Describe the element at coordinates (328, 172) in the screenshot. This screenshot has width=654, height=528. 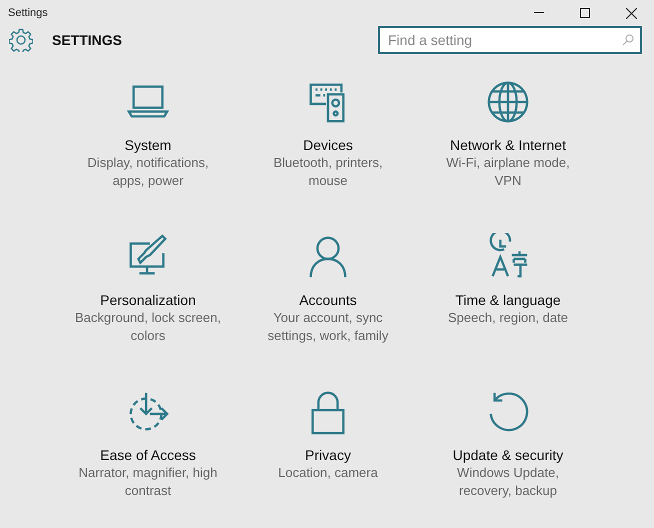
I see `category-description: Bluetooth, printers, mouse` at that location.